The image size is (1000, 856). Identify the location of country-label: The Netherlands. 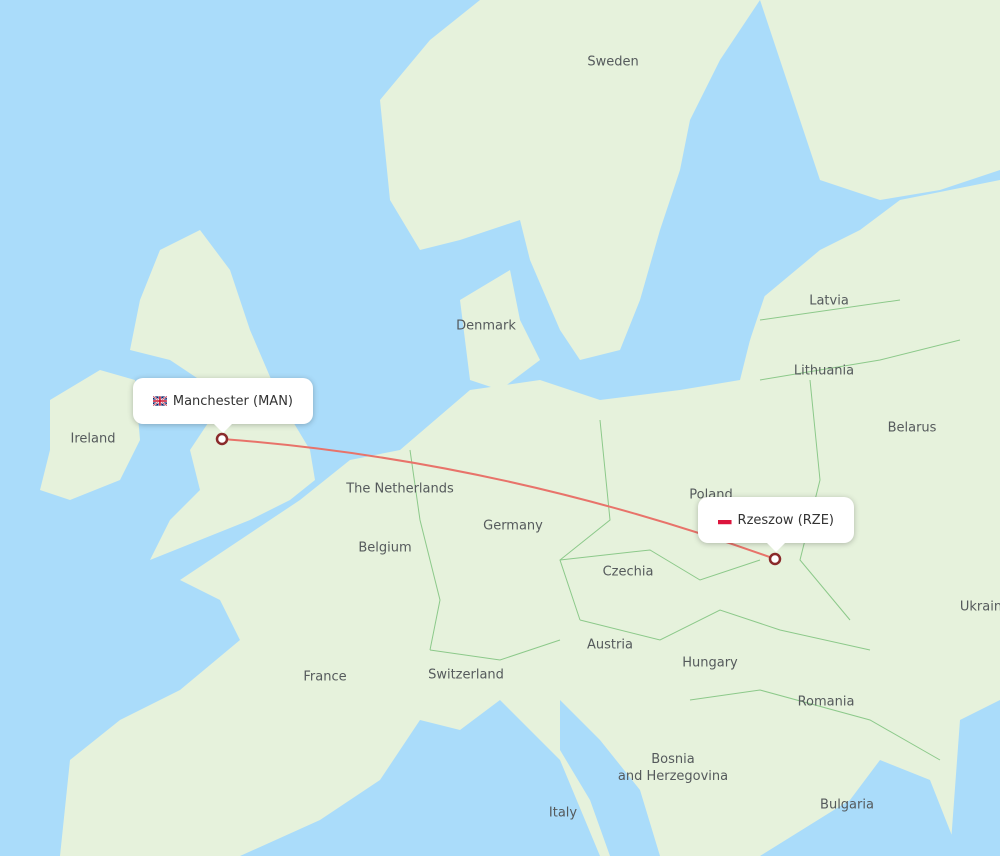
(400, 489).